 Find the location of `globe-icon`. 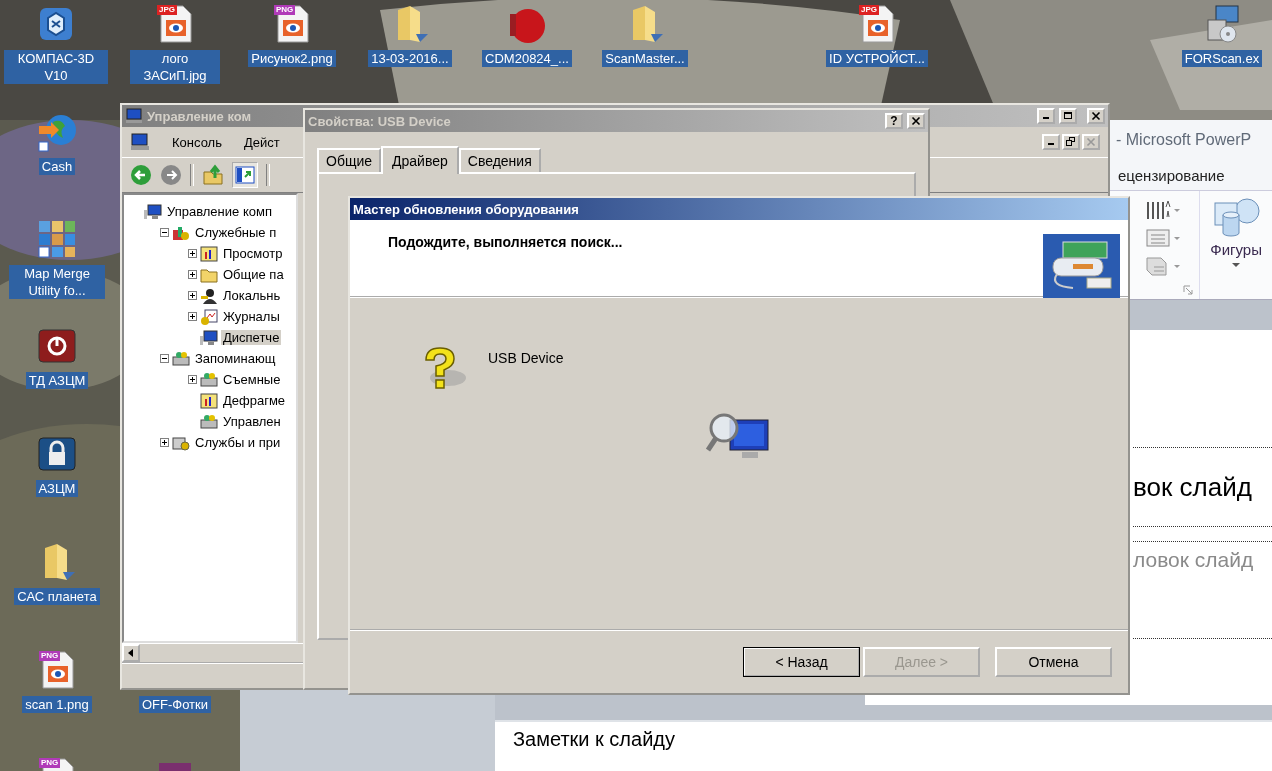

globe-icon is located at coordinates (57, 132).